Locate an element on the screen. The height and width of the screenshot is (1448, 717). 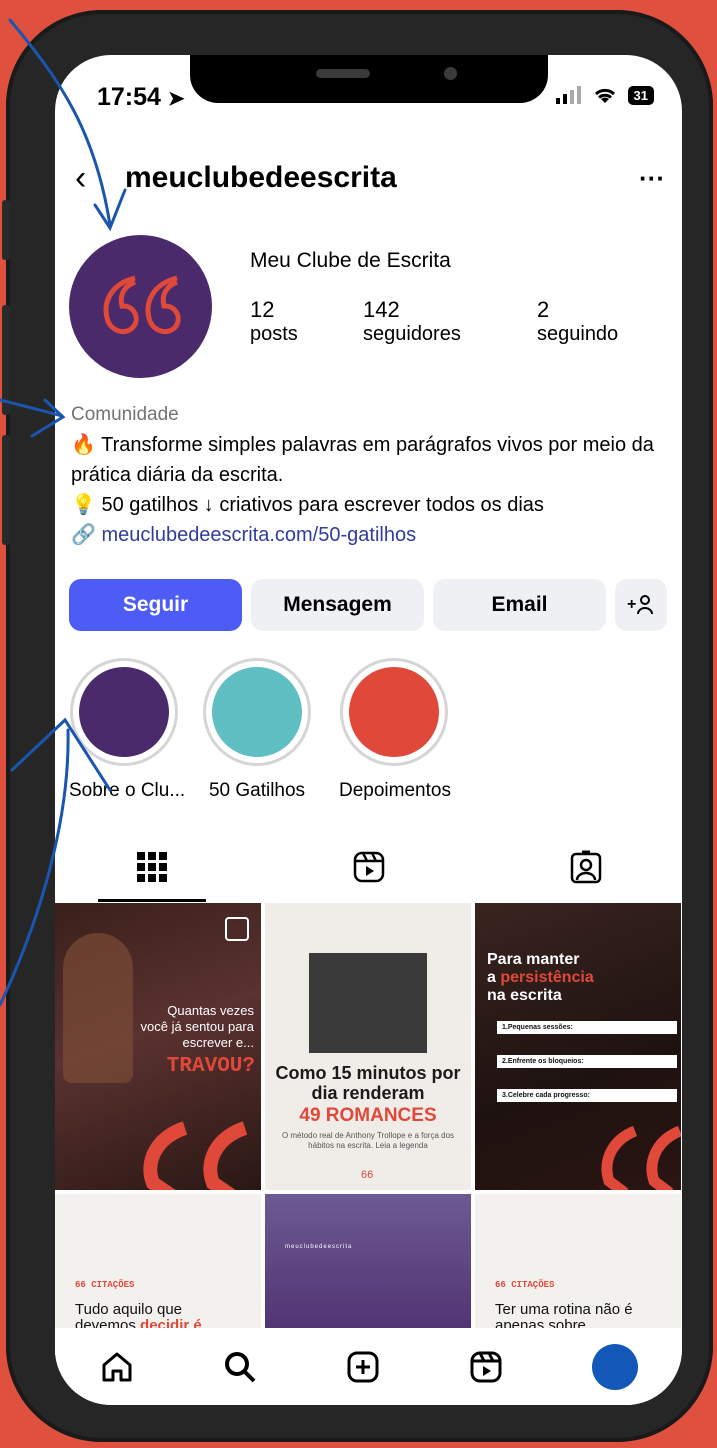
profile-header: ‹ meuclubedeescrita ··· is located at coordinates (370, 178).